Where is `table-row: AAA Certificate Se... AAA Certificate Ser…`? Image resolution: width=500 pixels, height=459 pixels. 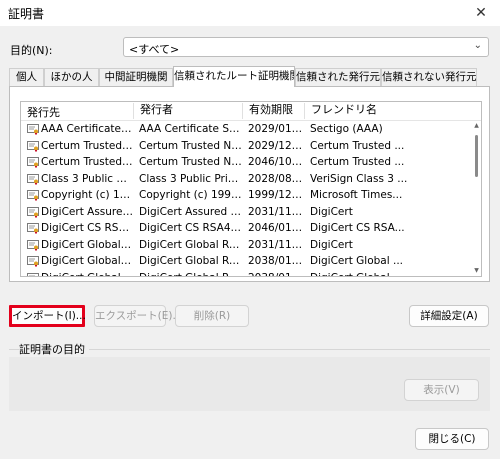 table-row: AAA Certificate Se... AAA Certificate Ser… is located at coordinates (246, 130).